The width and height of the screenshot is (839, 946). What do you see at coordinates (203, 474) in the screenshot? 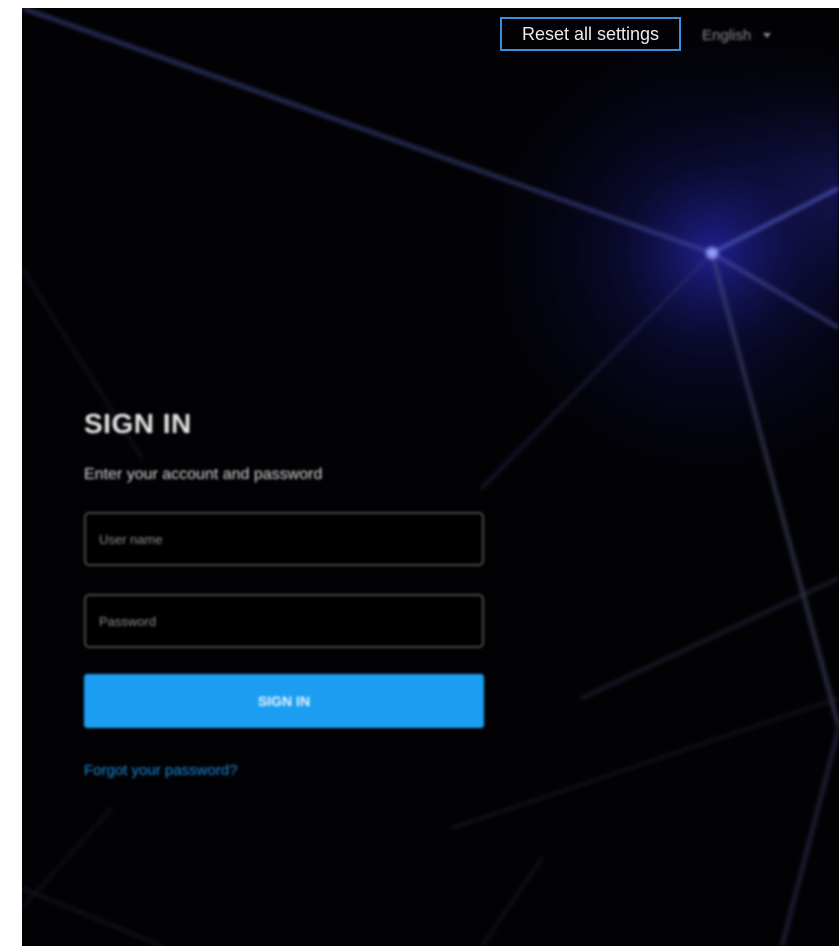
I see `sign-in-subtitle: Enter your account and password` at bounding box center [203, 474].